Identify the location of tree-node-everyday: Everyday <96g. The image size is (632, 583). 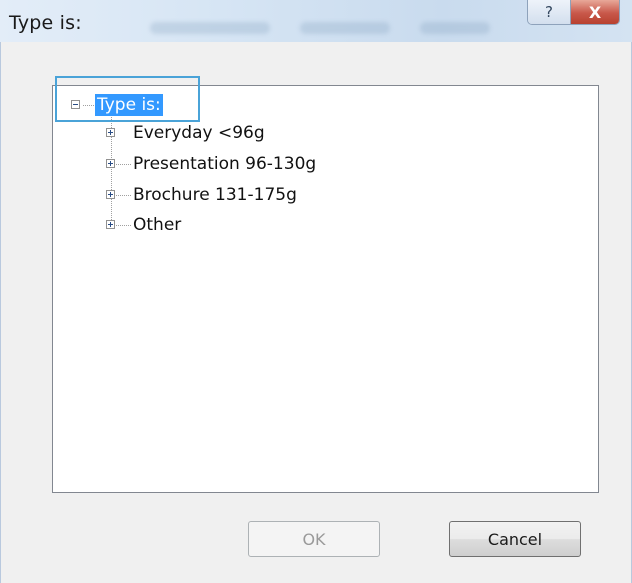
(199, 133).